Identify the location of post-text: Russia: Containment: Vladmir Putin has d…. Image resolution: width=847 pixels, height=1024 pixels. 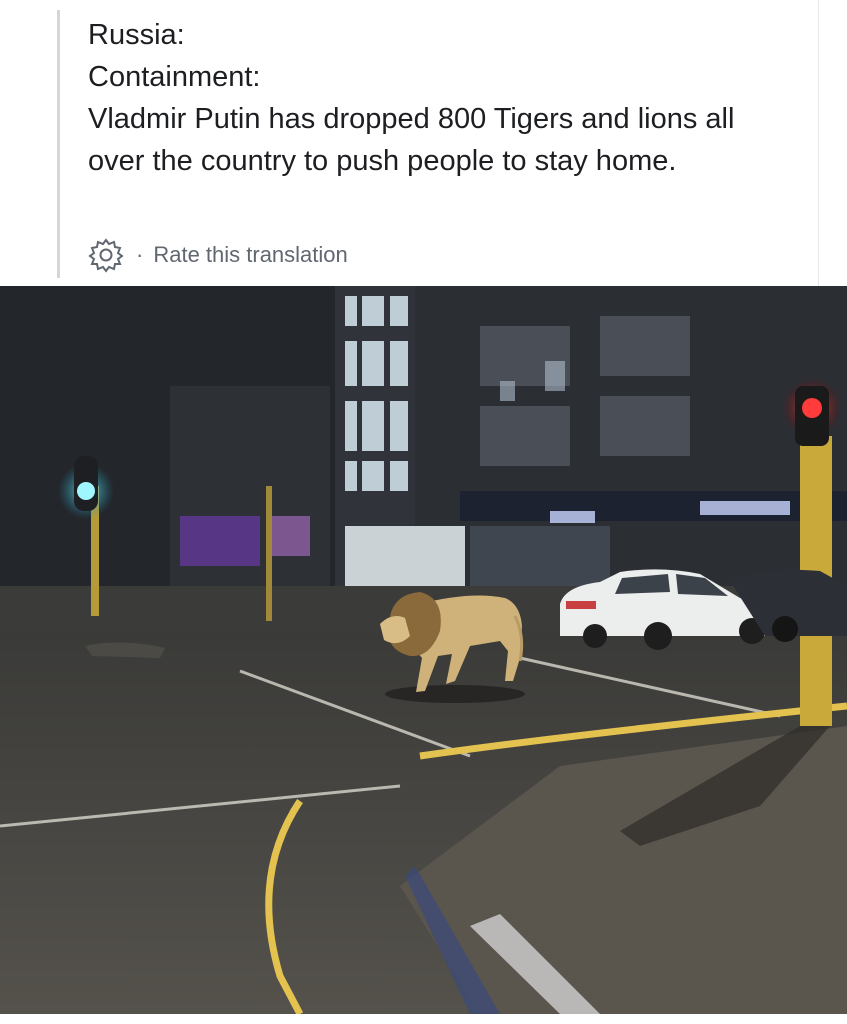
(438, 98).